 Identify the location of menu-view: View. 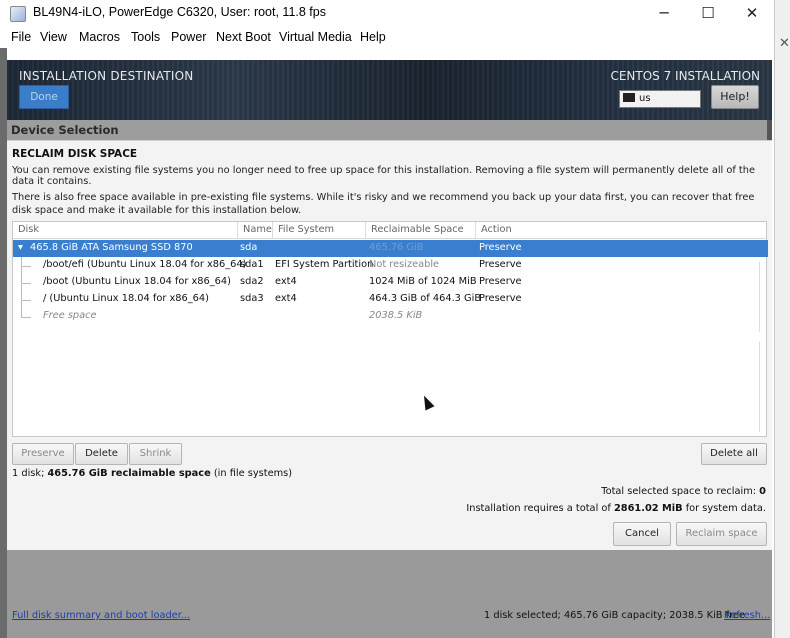
(53, 37).